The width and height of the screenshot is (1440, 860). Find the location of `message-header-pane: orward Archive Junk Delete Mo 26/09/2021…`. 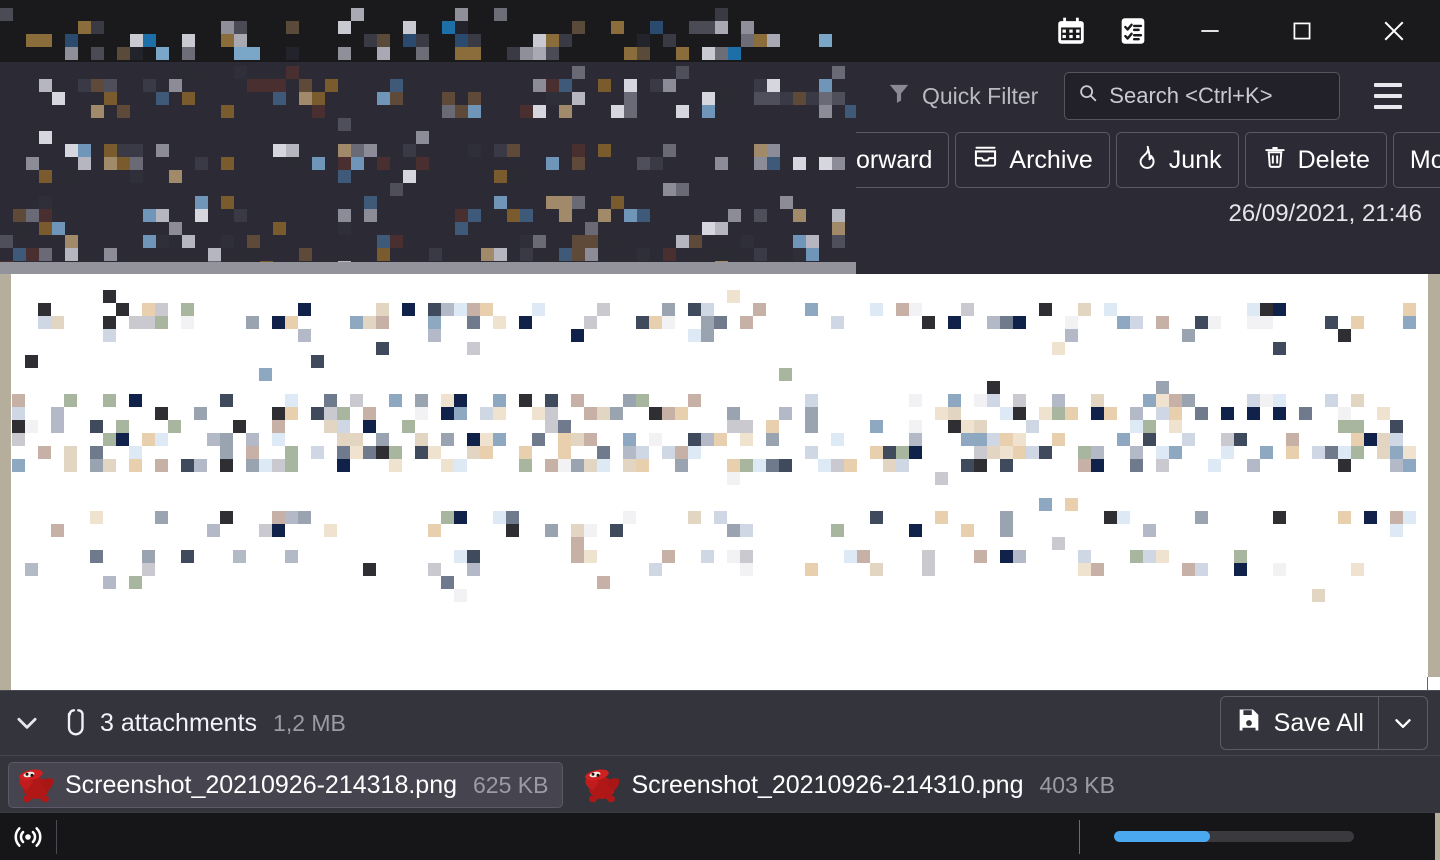

message-header-pane: orward Archive Junk Delete Mo 26/09/2021… is located at coordinates (1148, 202).